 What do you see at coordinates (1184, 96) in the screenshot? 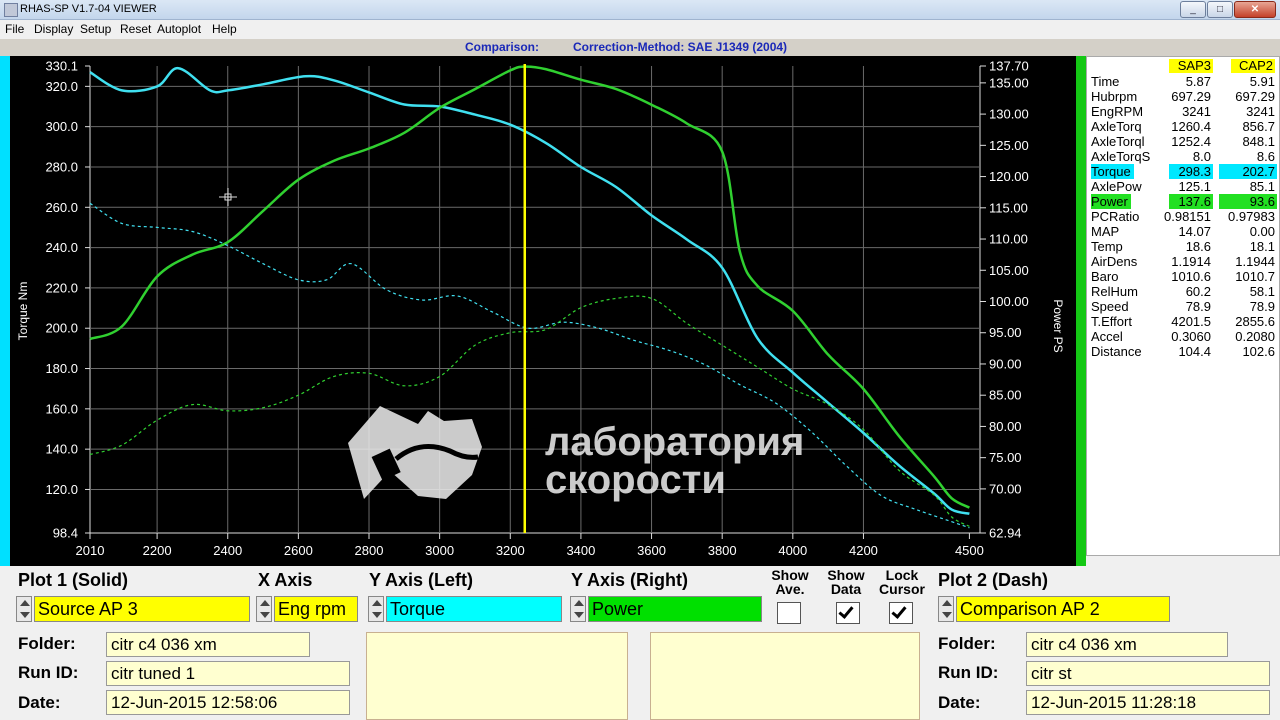
I see `data-row-hubrpm: Hubrpm 697.29 697.29` at bounding box center [1184, 96].